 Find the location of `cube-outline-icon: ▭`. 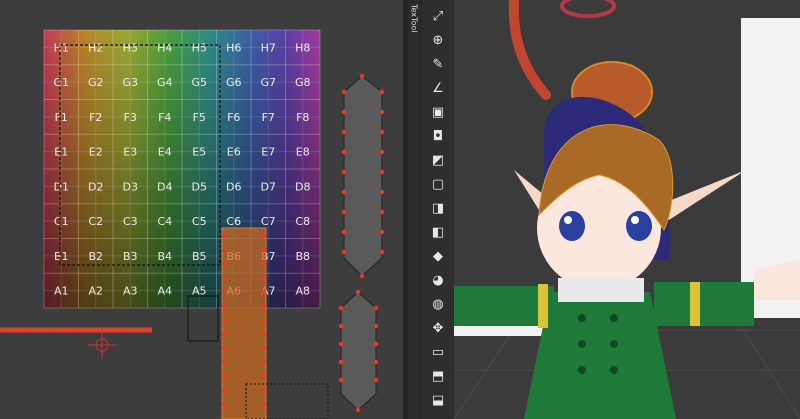

cube-outline-icon: ▭ is located at coordinates (438, 352).